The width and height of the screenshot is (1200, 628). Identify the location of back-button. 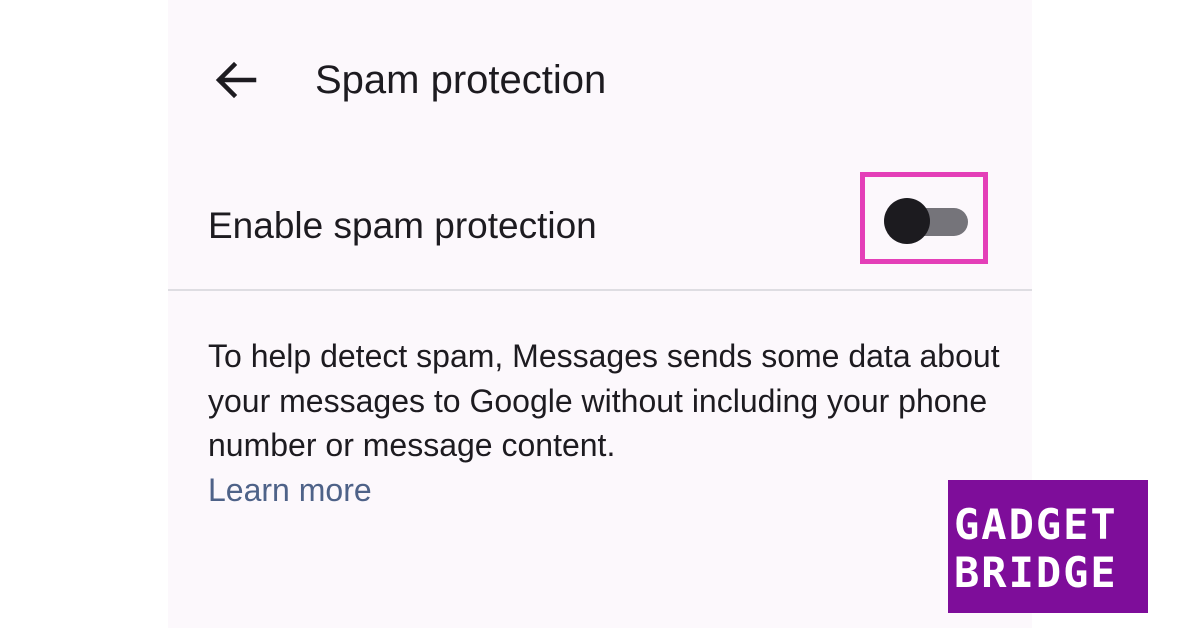
(238, 80).